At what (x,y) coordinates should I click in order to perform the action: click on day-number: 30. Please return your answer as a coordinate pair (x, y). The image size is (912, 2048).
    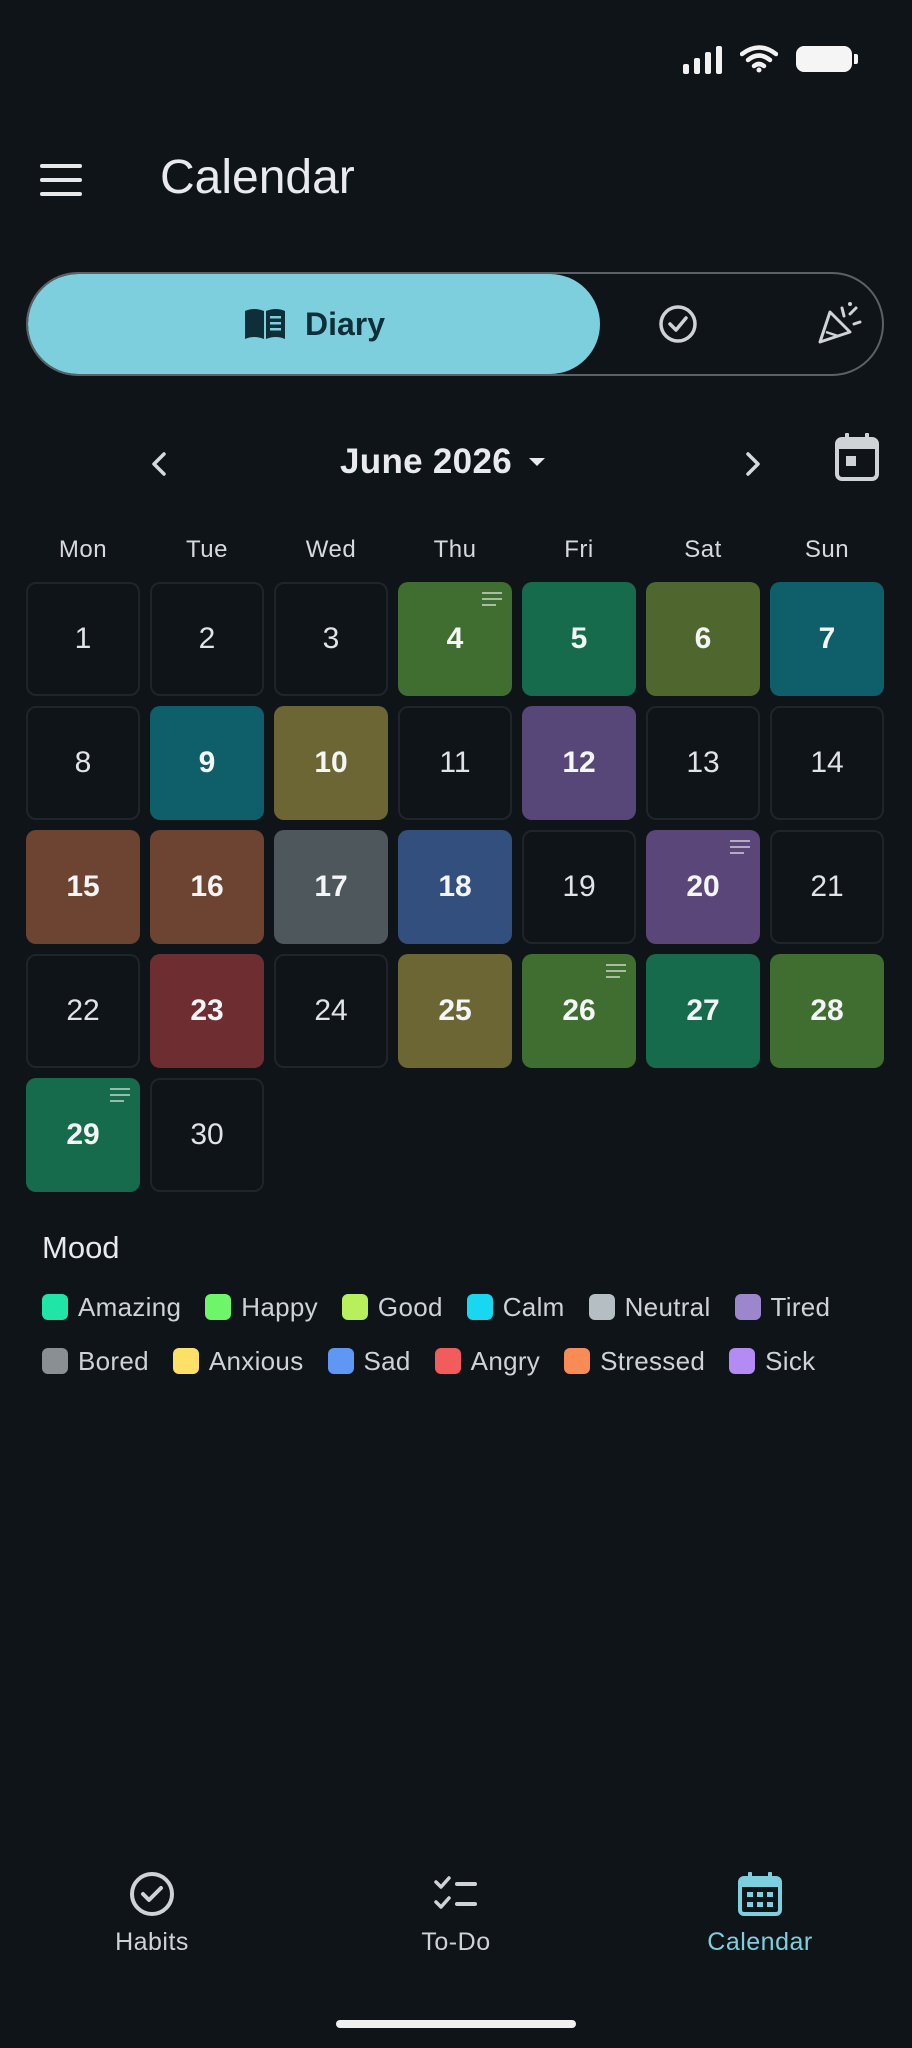
    Looking at the image, I should click on (207, 1134).